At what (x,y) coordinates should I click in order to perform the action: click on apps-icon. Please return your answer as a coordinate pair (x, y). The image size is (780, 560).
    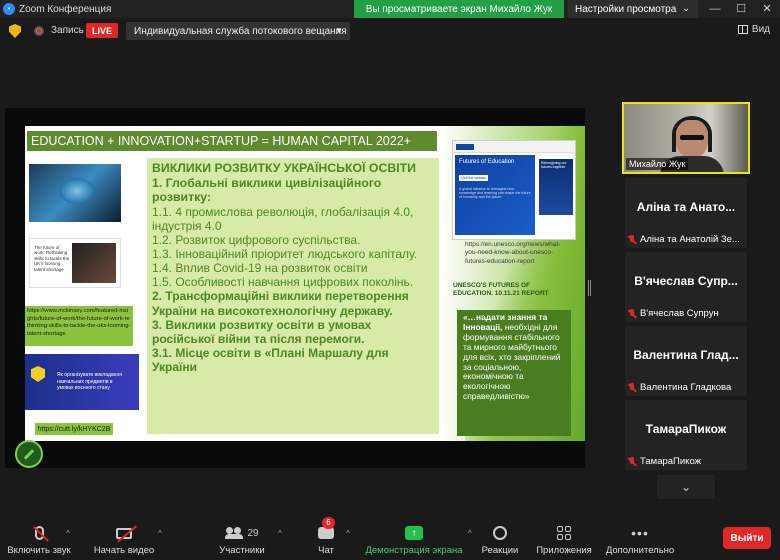
    Looking at the image, I should click on (564, 533).